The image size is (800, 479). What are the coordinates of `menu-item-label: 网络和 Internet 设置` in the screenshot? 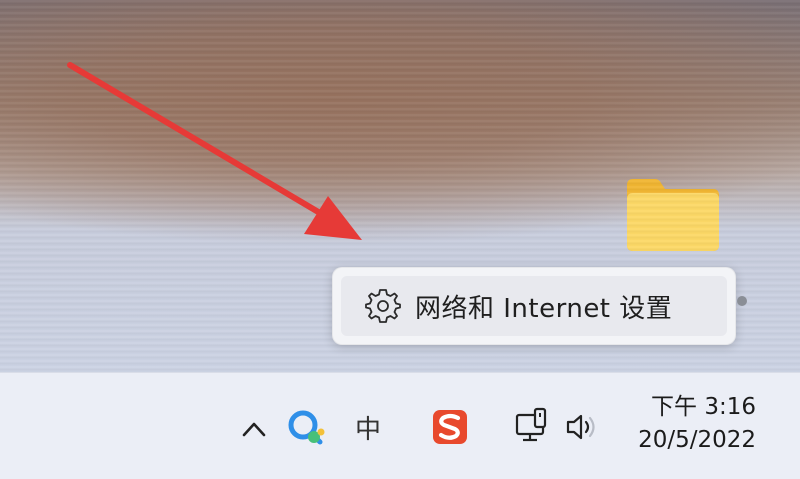 It's located at (544, 308).